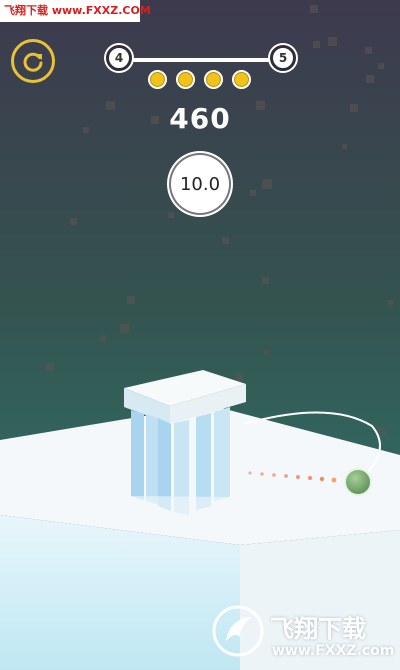 The width and height of the screenshot is (400, 670). I want to click on level-progress-track, so click(201, 60).